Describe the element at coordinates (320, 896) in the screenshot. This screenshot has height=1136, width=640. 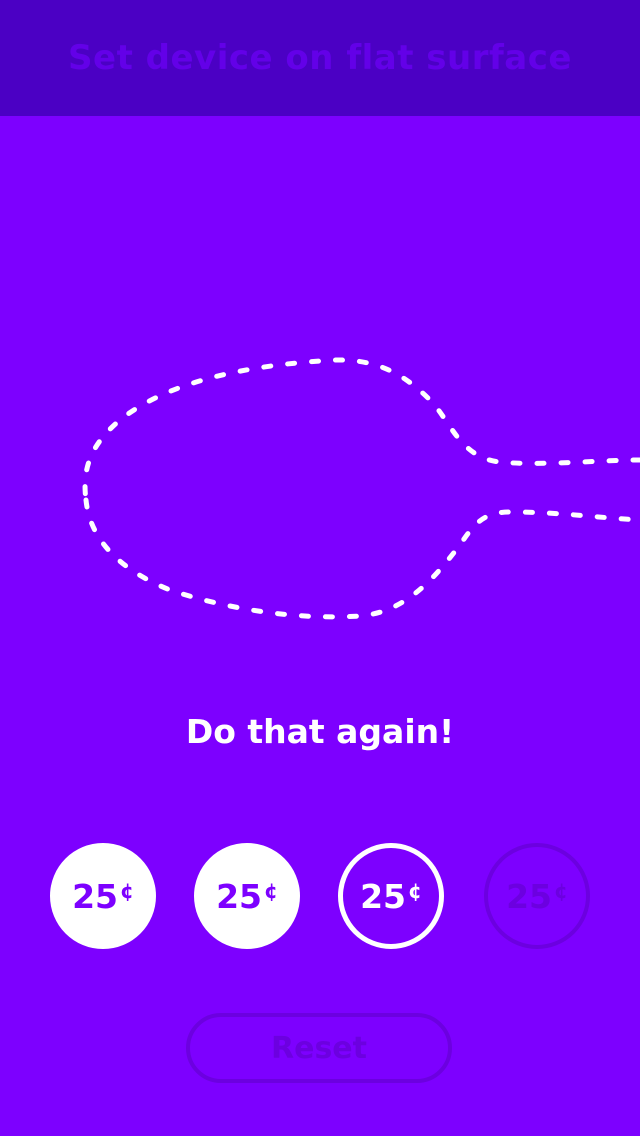
I see `coin-row: 25 ¢ 25 ¢ 25 ¢ 25 ¢` at that location.